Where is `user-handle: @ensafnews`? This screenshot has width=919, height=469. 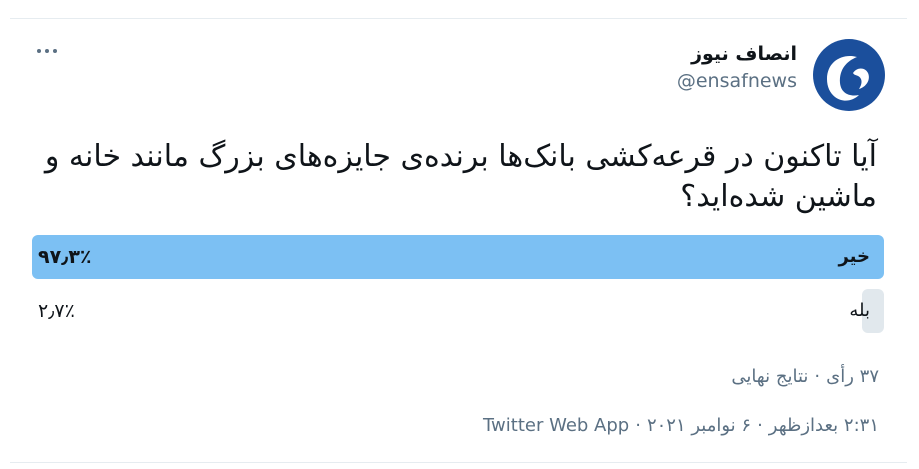
user-handle: @ensafnews is located at coordinates (737, 81).